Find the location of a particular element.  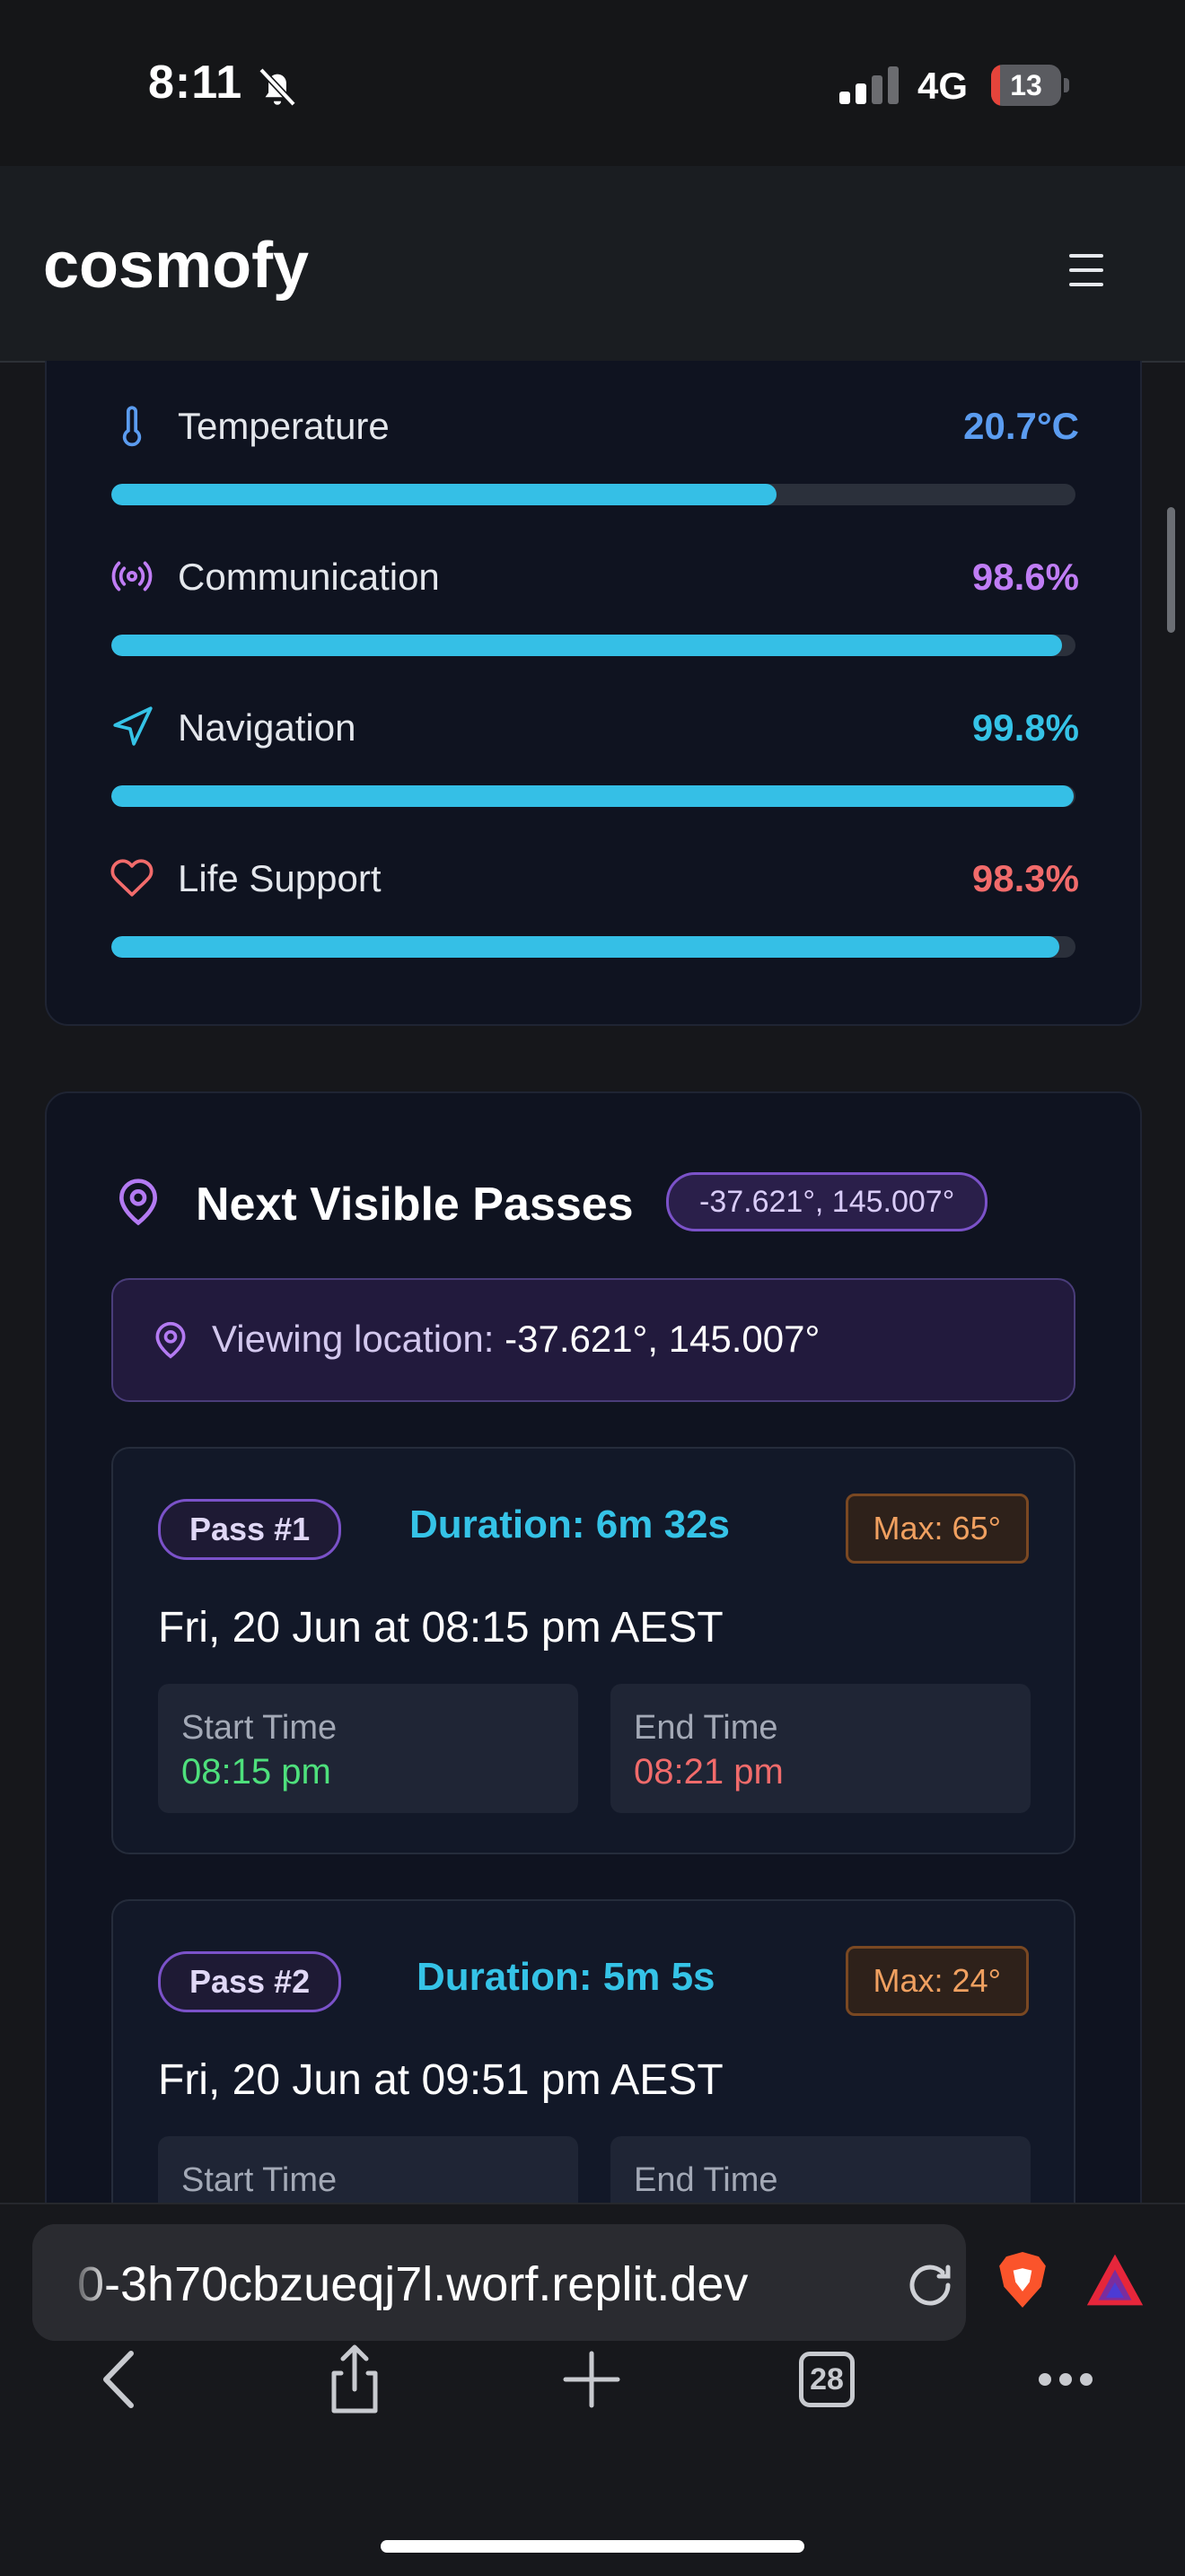

communication-bar is located at coordinates (593, 645).